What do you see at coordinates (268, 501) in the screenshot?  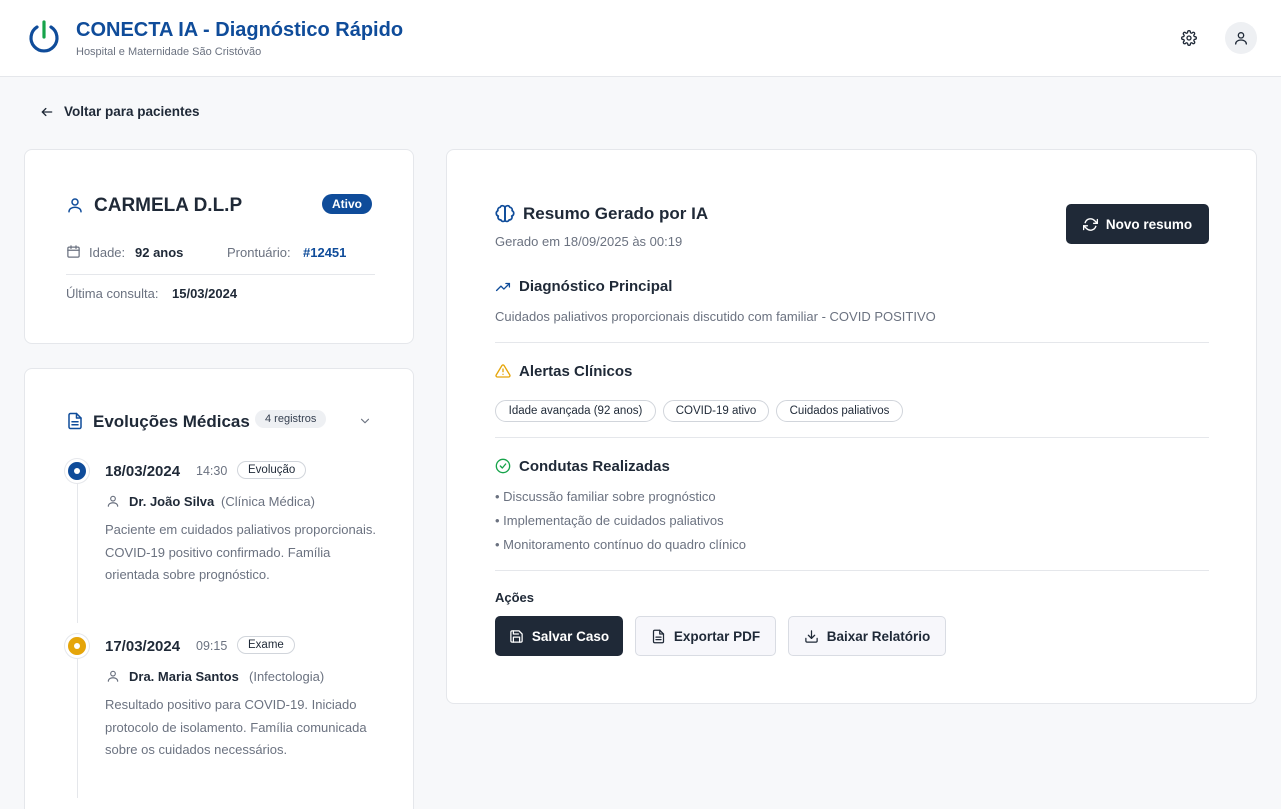 I see `evolution-specialty: (Clínica Médica)` at bounding box center [268, 501].